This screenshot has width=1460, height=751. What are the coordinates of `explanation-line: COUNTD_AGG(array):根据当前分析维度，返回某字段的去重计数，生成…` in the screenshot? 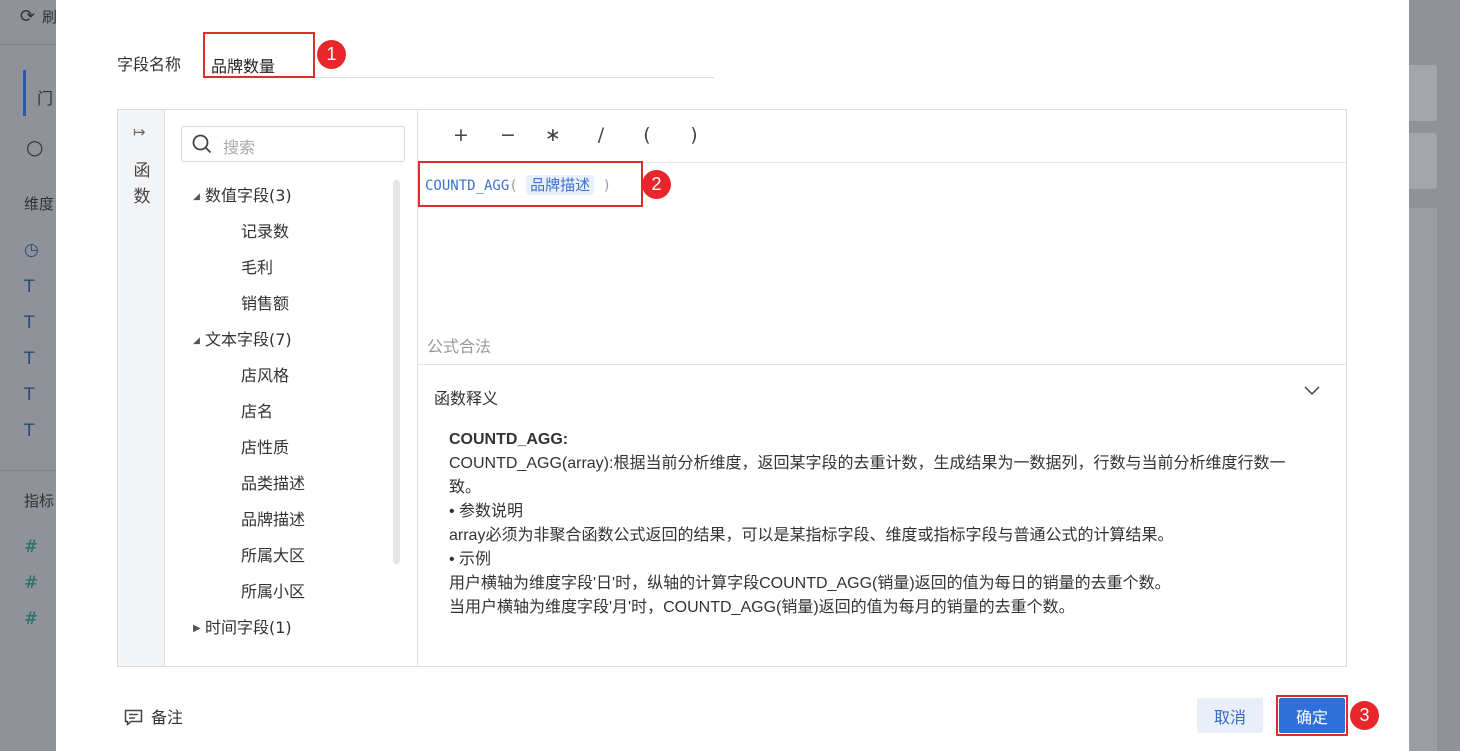 It's located at (867, 475).